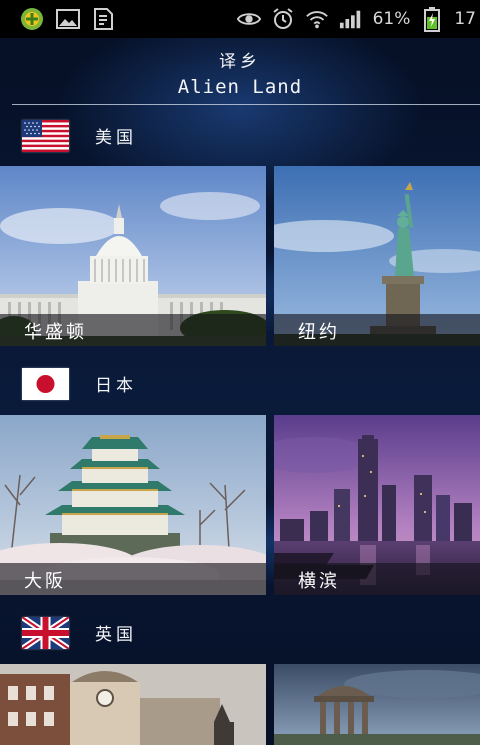 This screenshot has height=745, width=480. I want to click on signal-icon, so click(351, 19).